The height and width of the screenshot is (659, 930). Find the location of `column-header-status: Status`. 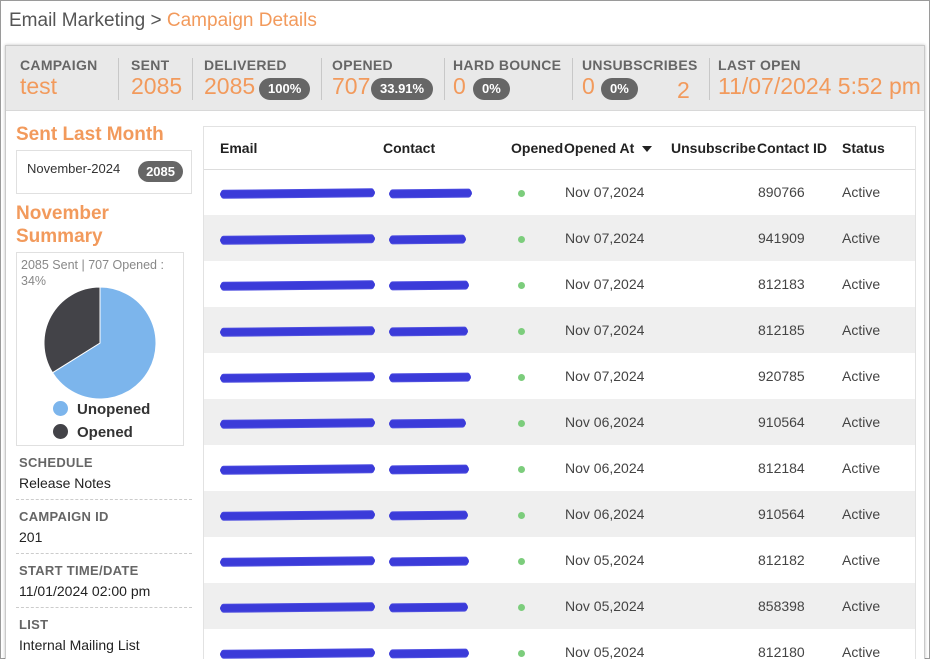

column-header-status: Status is located at coordinates (878, 148).